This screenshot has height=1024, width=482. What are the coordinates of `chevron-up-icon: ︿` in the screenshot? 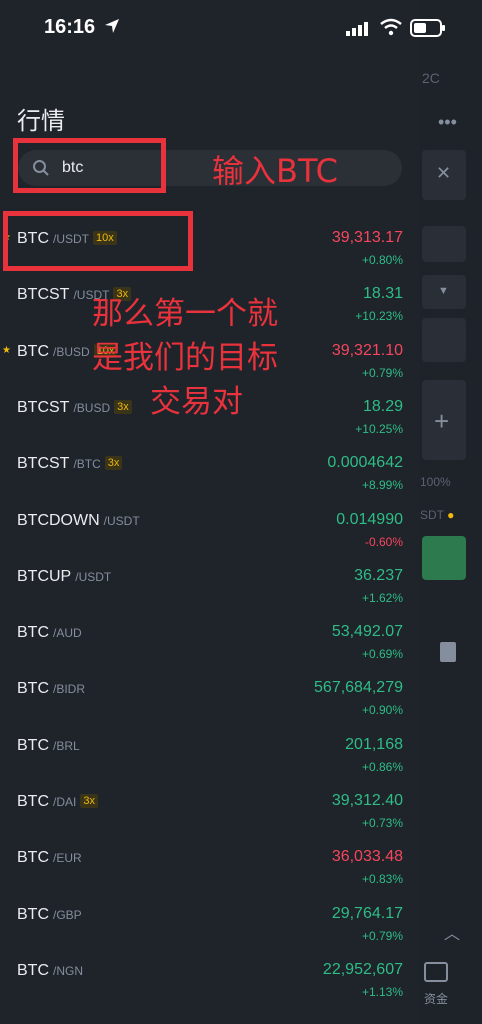 It's located at (452, 932).